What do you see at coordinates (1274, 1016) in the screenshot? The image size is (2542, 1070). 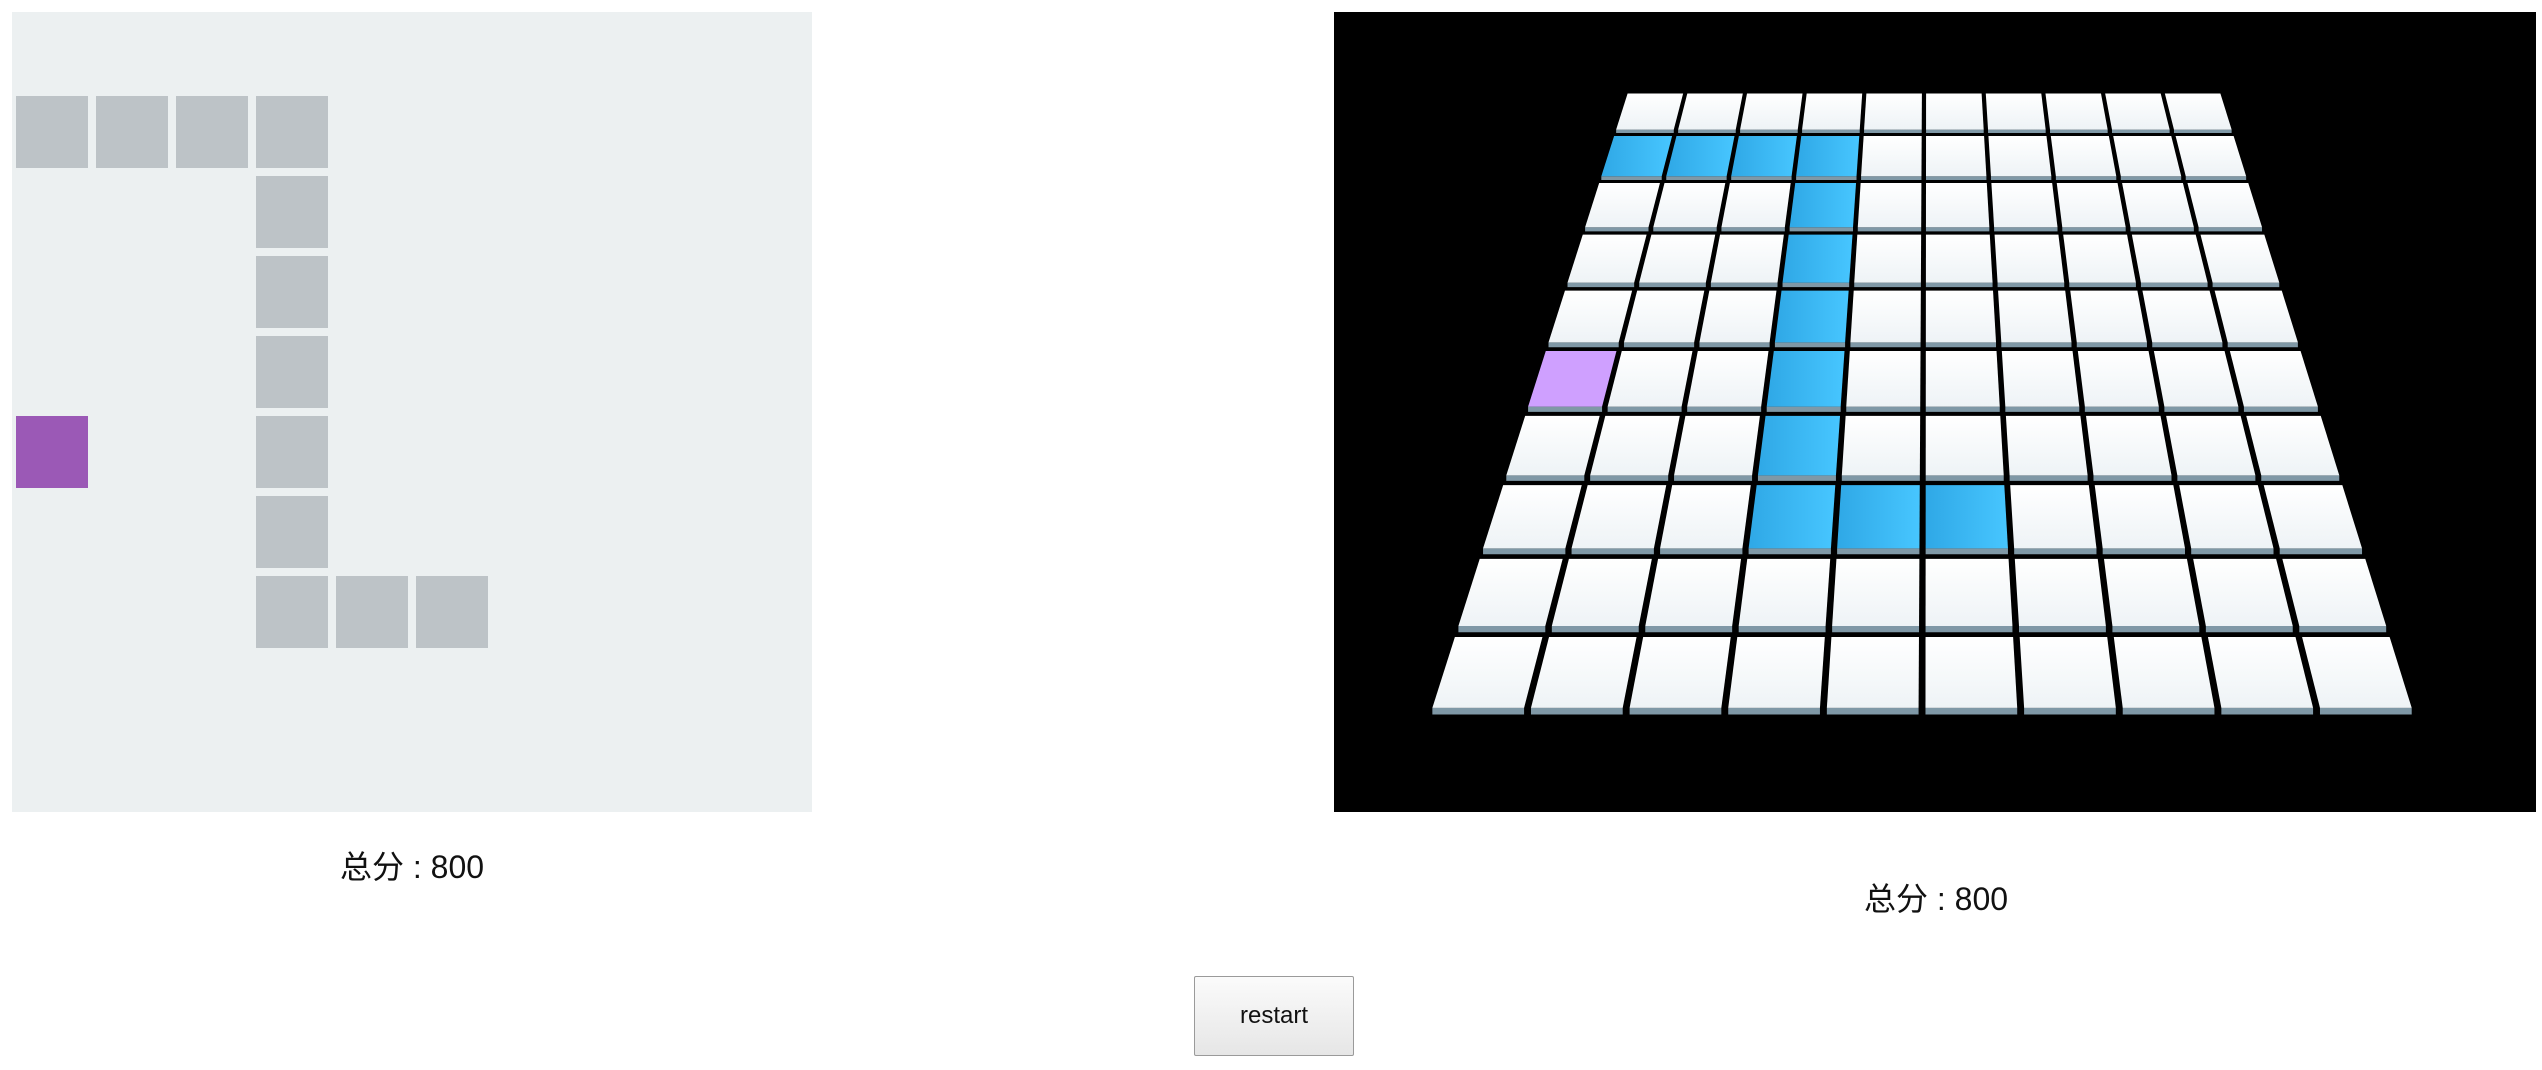 I see `restart-button: restart` at bounding box center [1274, 1016].